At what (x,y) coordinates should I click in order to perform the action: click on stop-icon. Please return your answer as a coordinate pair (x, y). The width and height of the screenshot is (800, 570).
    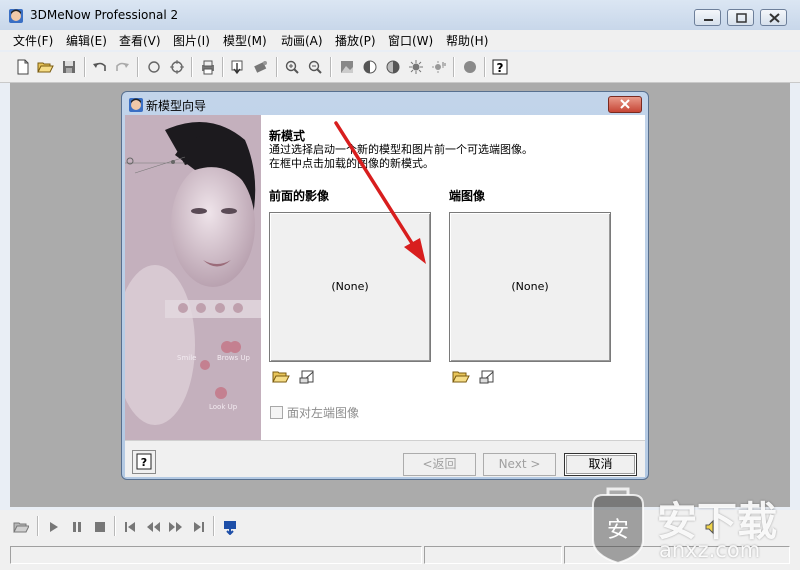
    Looking at the image, I should click on (100, 527).